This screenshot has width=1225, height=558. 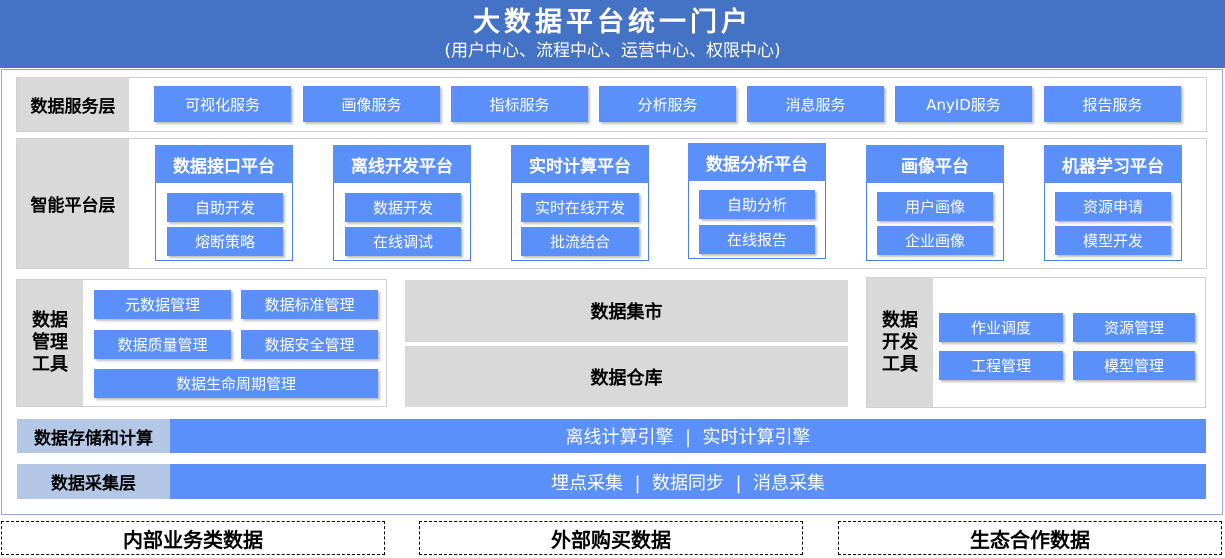 I want to click on mgmt-tools-label: 数据 管理 工具, so click(x=50, y=343).